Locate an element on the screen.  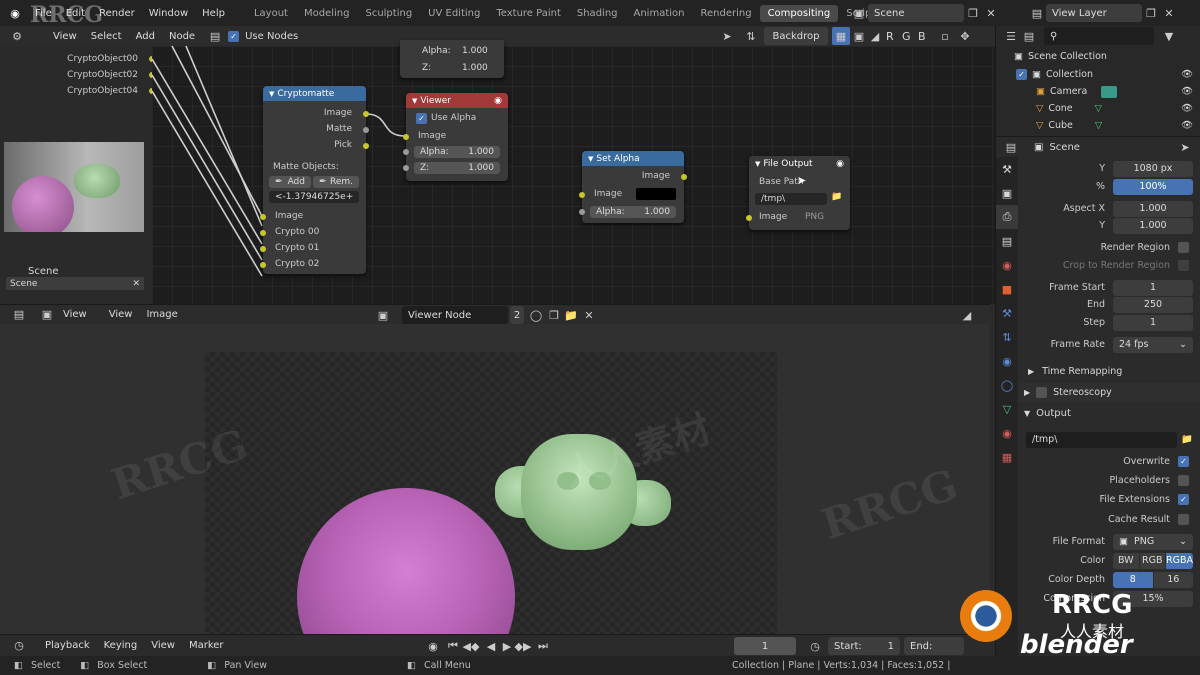
image-menu-view-mode: View is located at coordinates (75, 314).